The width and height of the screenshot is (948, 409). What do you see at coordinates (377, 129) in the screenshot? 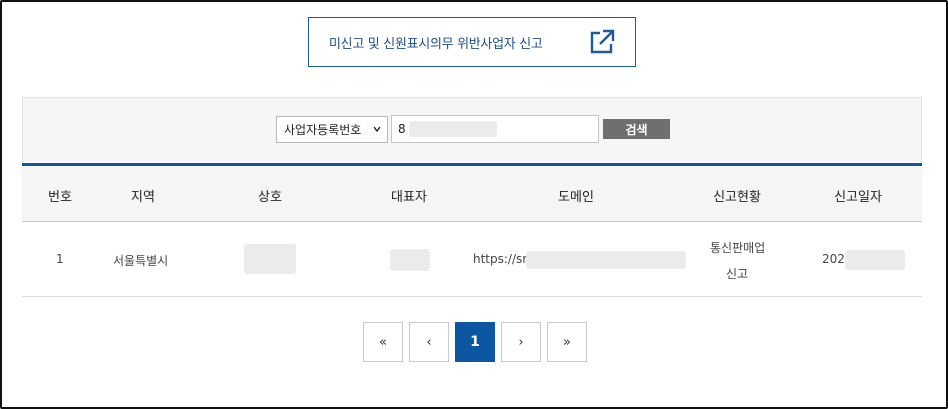
I see `chevron-down-icon` at bounding box center [377, 129].